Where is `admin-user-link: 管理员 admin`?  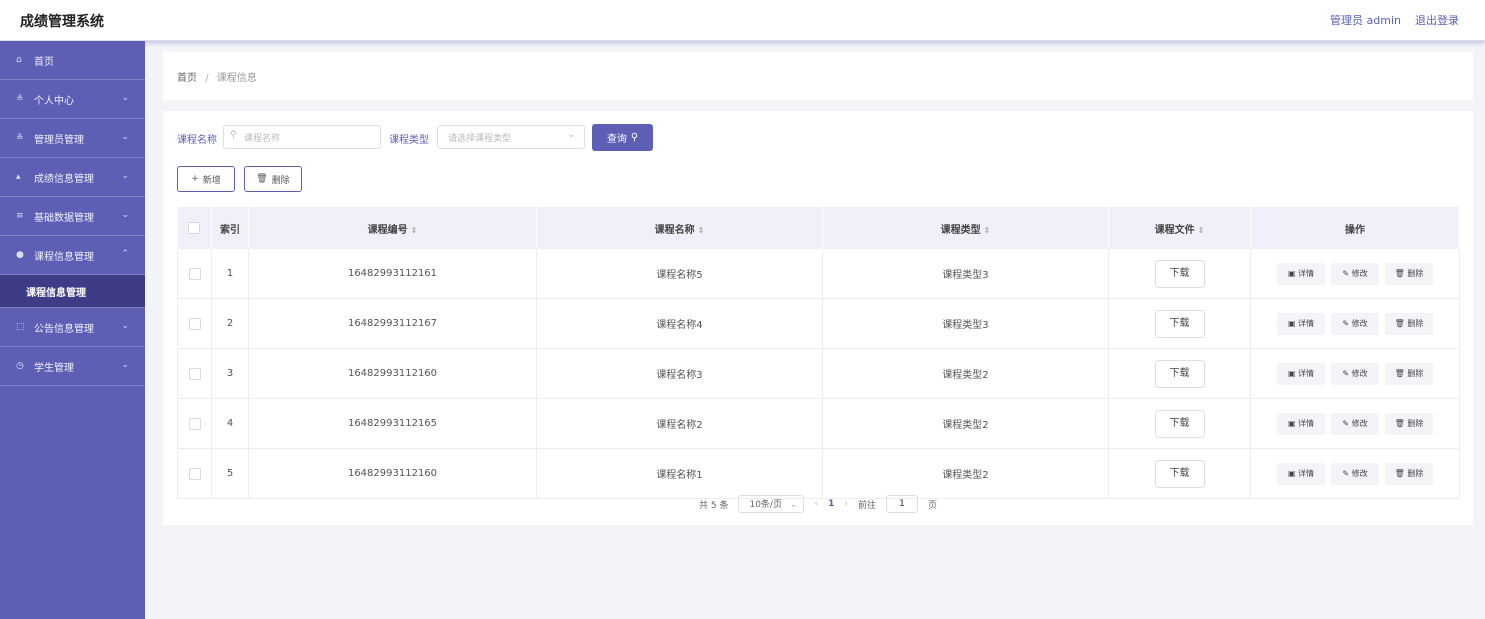 admin-user-link: 管理员 admin is located at coordinates (1365, 20).